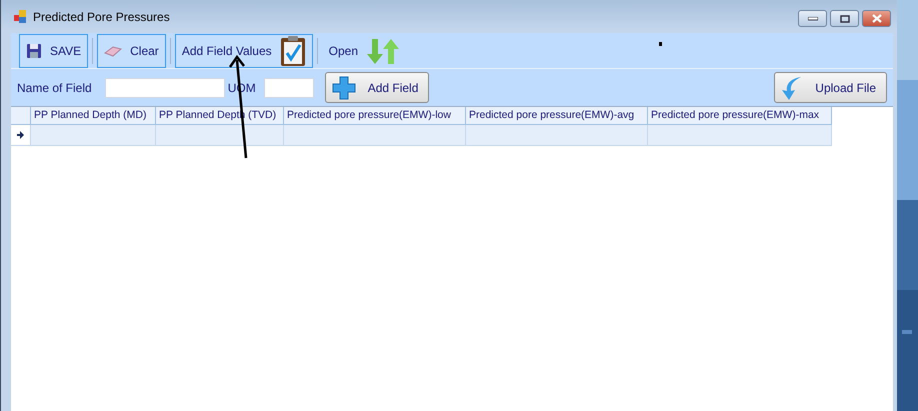 This screenshot has width=918, height=411. What do you see at coordinates (344, 88) in the screenshot?
I see `plus-icon` at bounding box center [344, 88].